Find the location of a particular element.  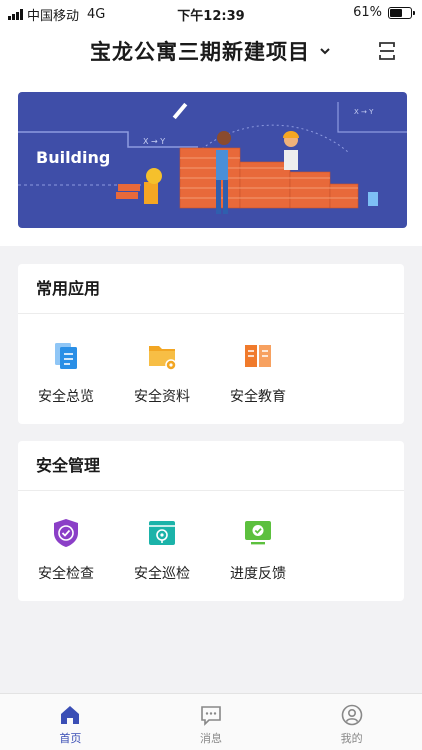

app-safety-education: 安全教育 is located at coordinates (258, 360).